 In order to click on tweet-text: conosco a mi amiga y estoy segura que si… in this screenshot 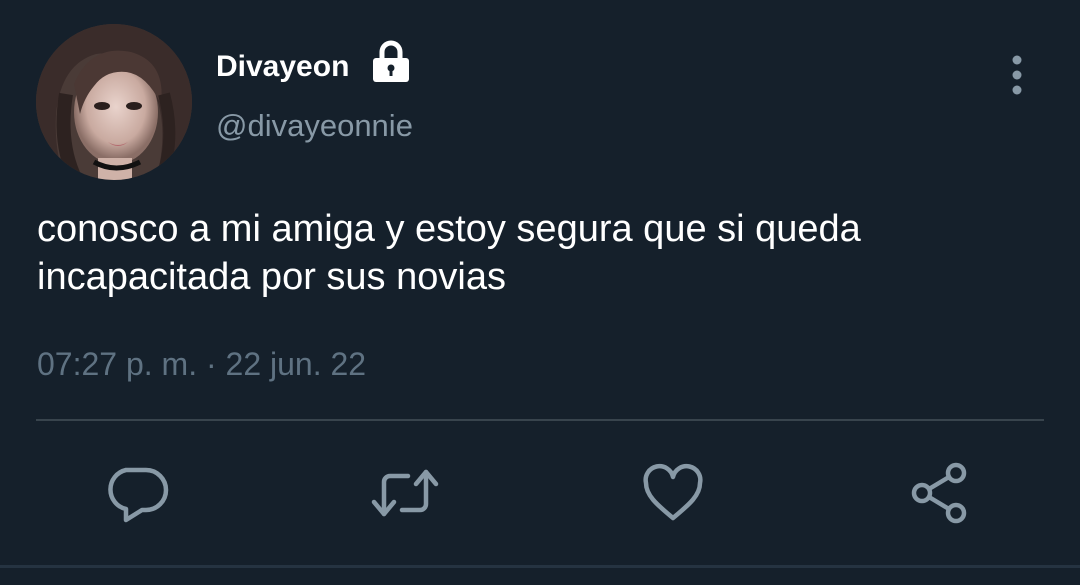, I will do `click(449, 253)`.